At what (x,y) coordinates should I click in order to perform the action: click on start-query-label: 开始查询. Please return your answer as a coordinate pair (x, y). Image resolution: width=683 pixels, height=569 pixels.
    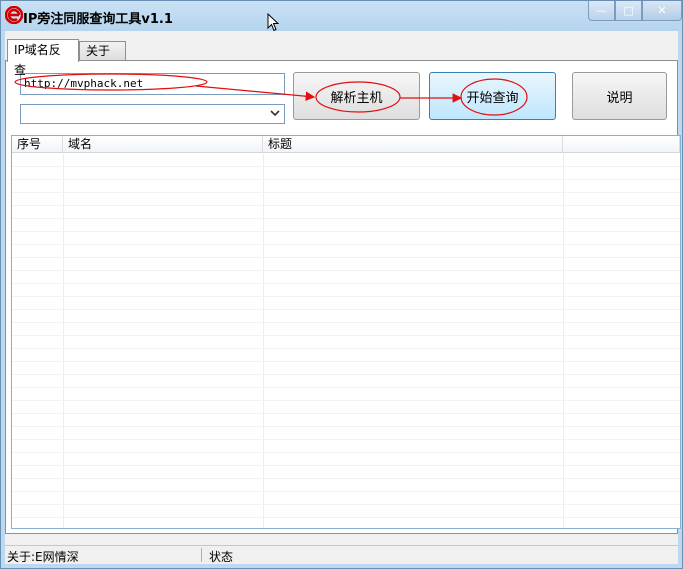
    Looking at the image, I should click on (492, 98).